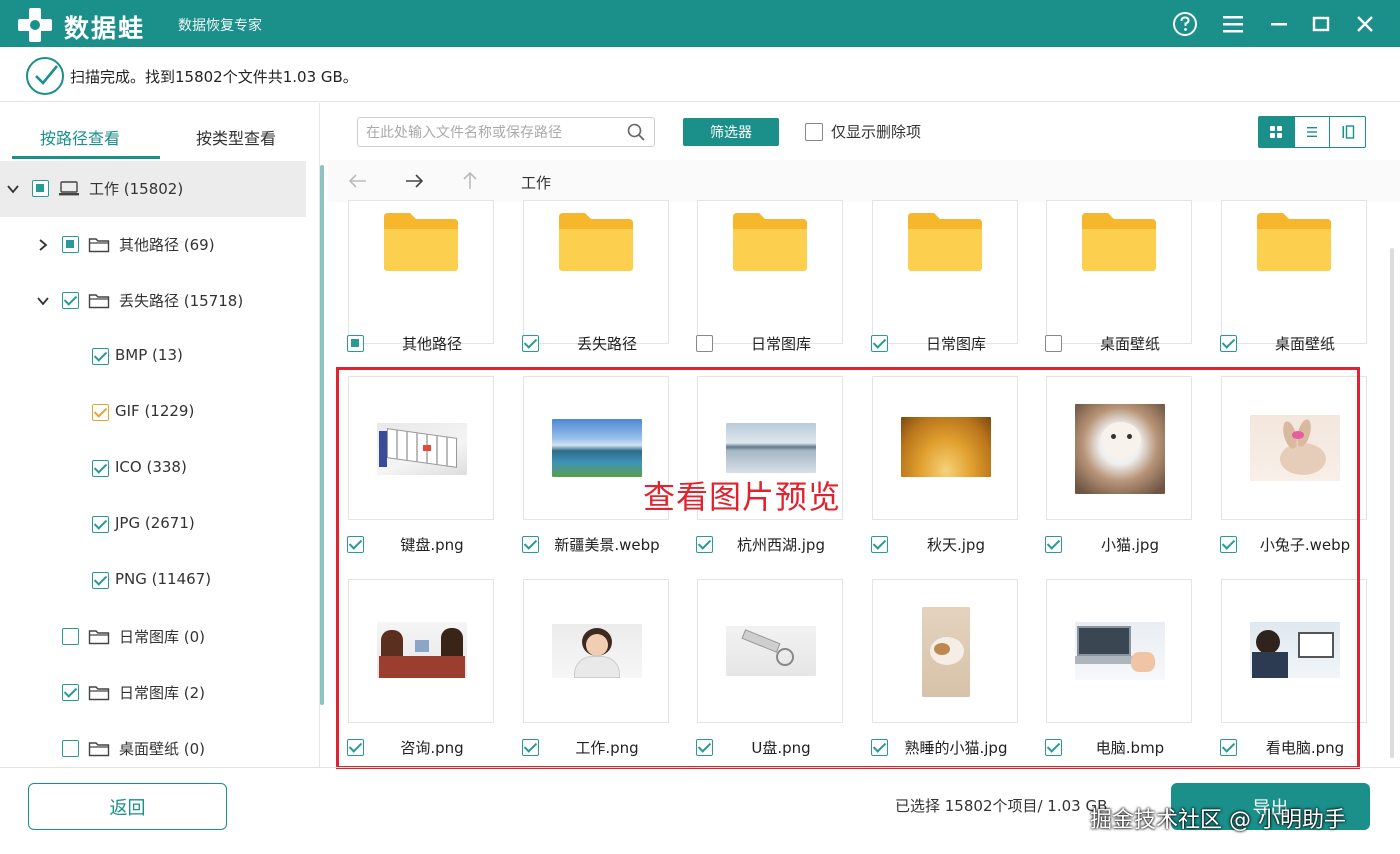 The width and height of the screenshot is (1400, 854). What do you see at coordinates (153, 469) in the screenshot?
I see `tree-row: ICO (338)` at bounding box center [153, 469].